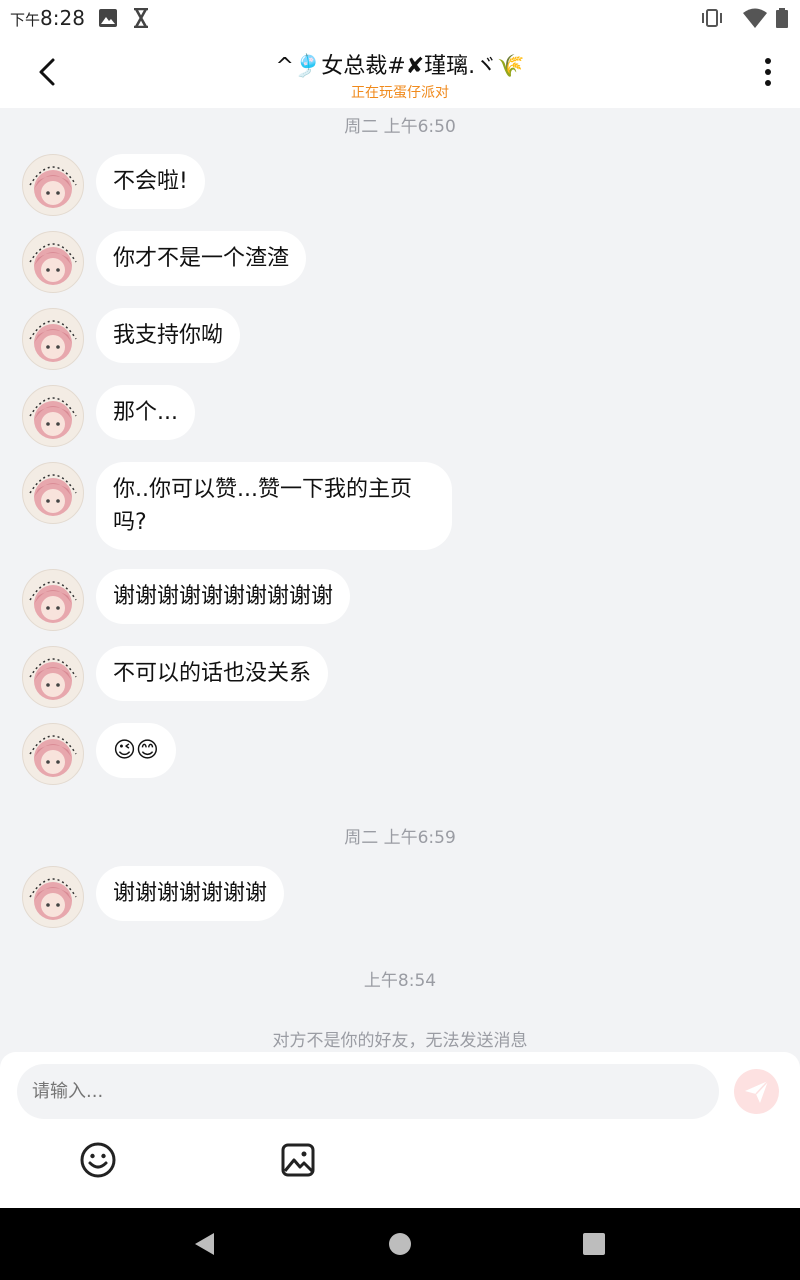 Image resolution: width=800 pixels, height=1280 pixels. I want to click on send-button, so click(756, 1091).